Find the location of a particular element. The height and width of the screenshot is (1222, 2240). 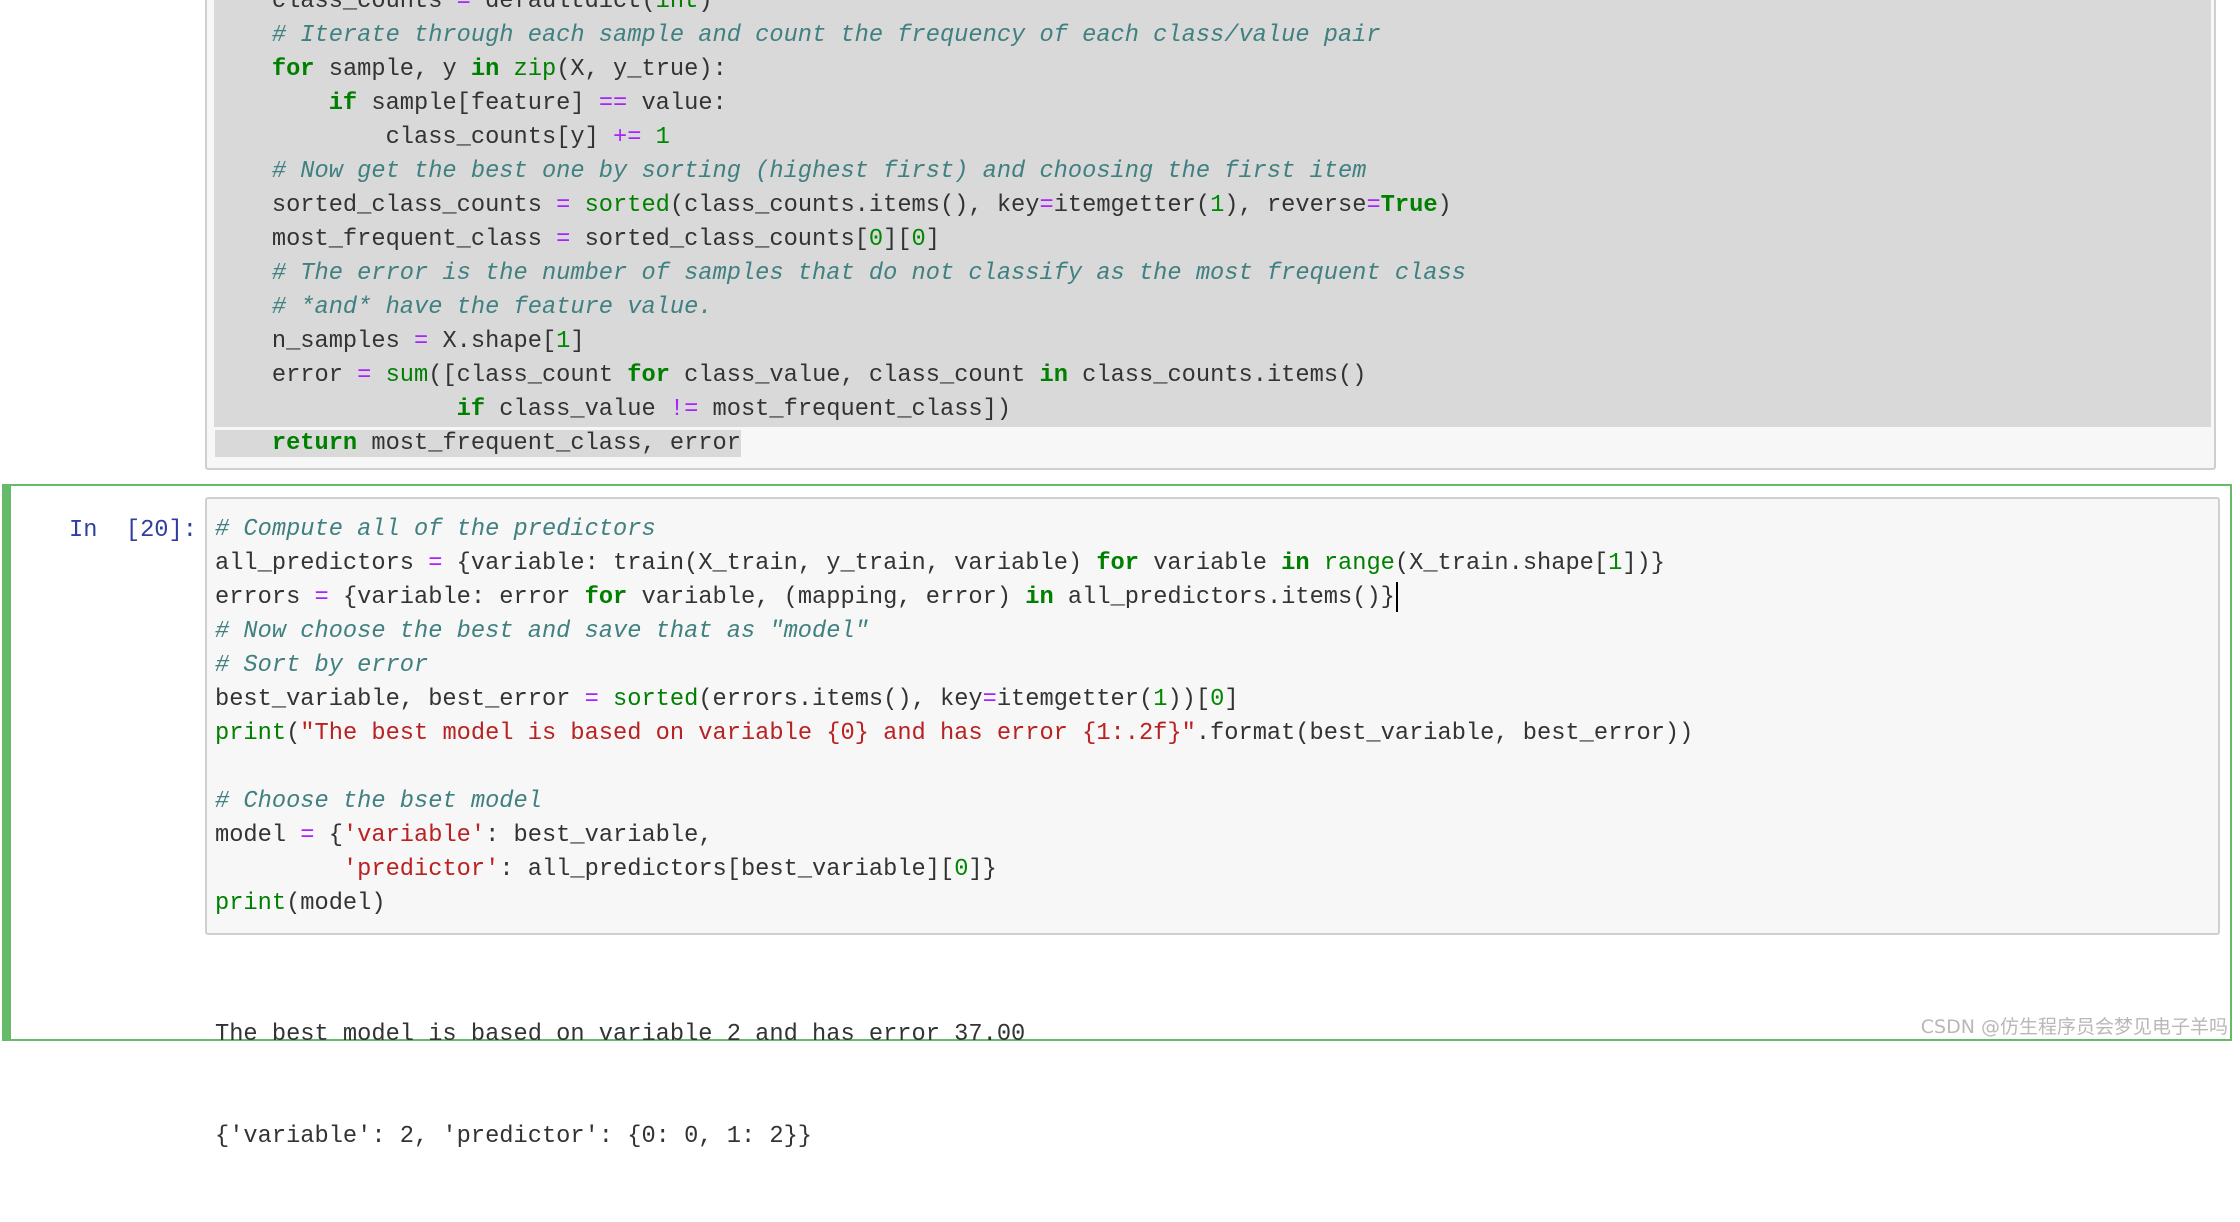

code-text is located at coordinates (243, 443).